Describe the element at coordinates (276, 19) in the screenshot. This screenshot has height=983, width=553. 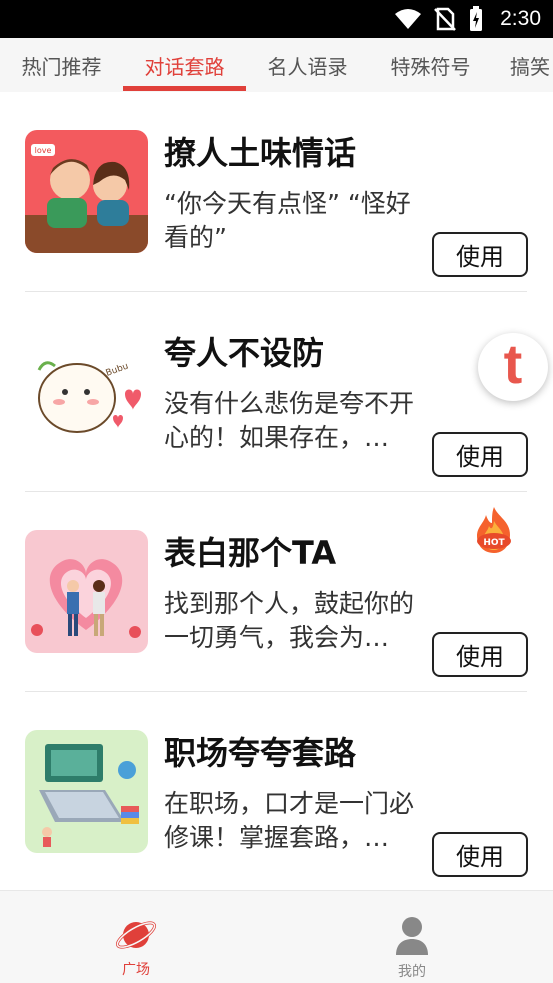
I see `status-bar: 2:30` at that location.